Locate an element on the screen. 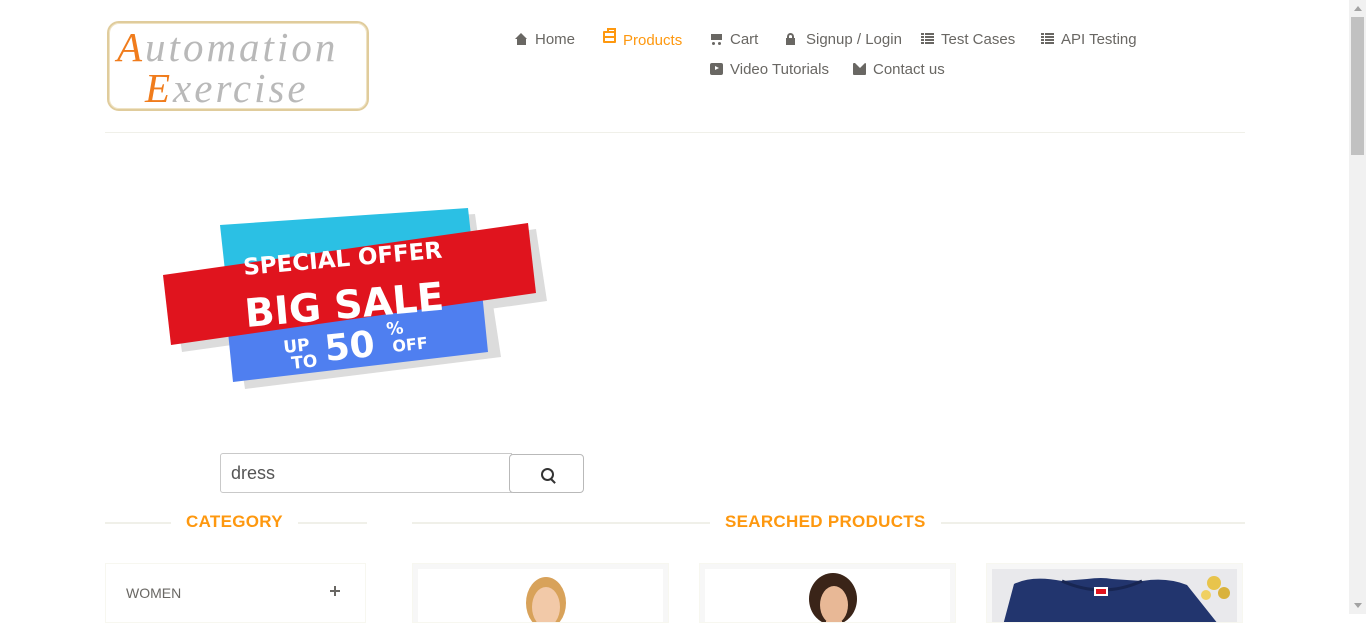 The image size is (1366, 623). sale-banner-image: SPECIAL OFFER BIG SALE UP TO 50 % OFF is located at coordinates (355, 298).